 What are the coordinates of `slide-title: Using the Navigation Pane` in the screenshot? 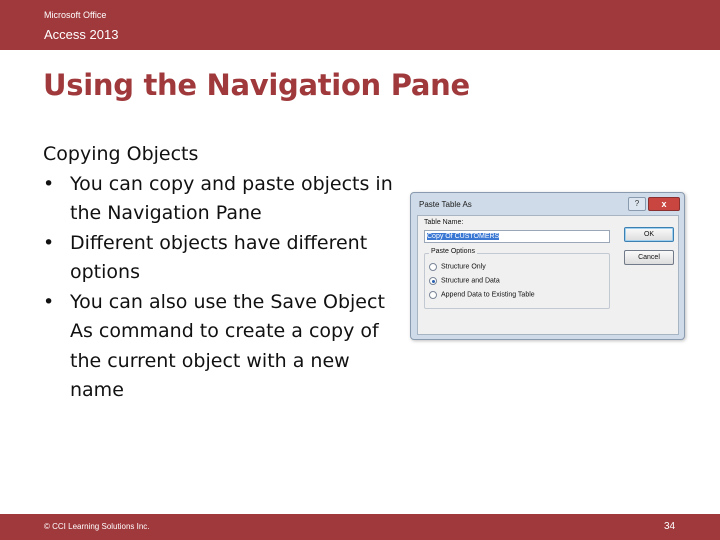 It's located at (256, 85).